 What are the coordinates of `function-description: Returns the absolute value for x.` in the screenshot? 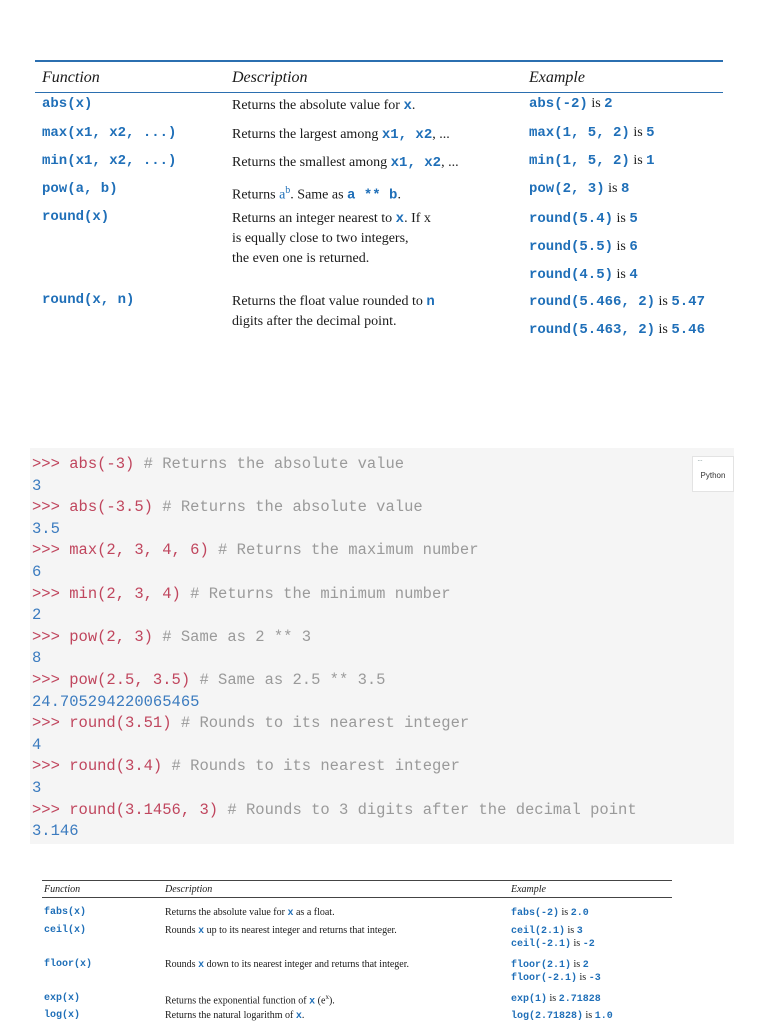 It's located at (324, 106).